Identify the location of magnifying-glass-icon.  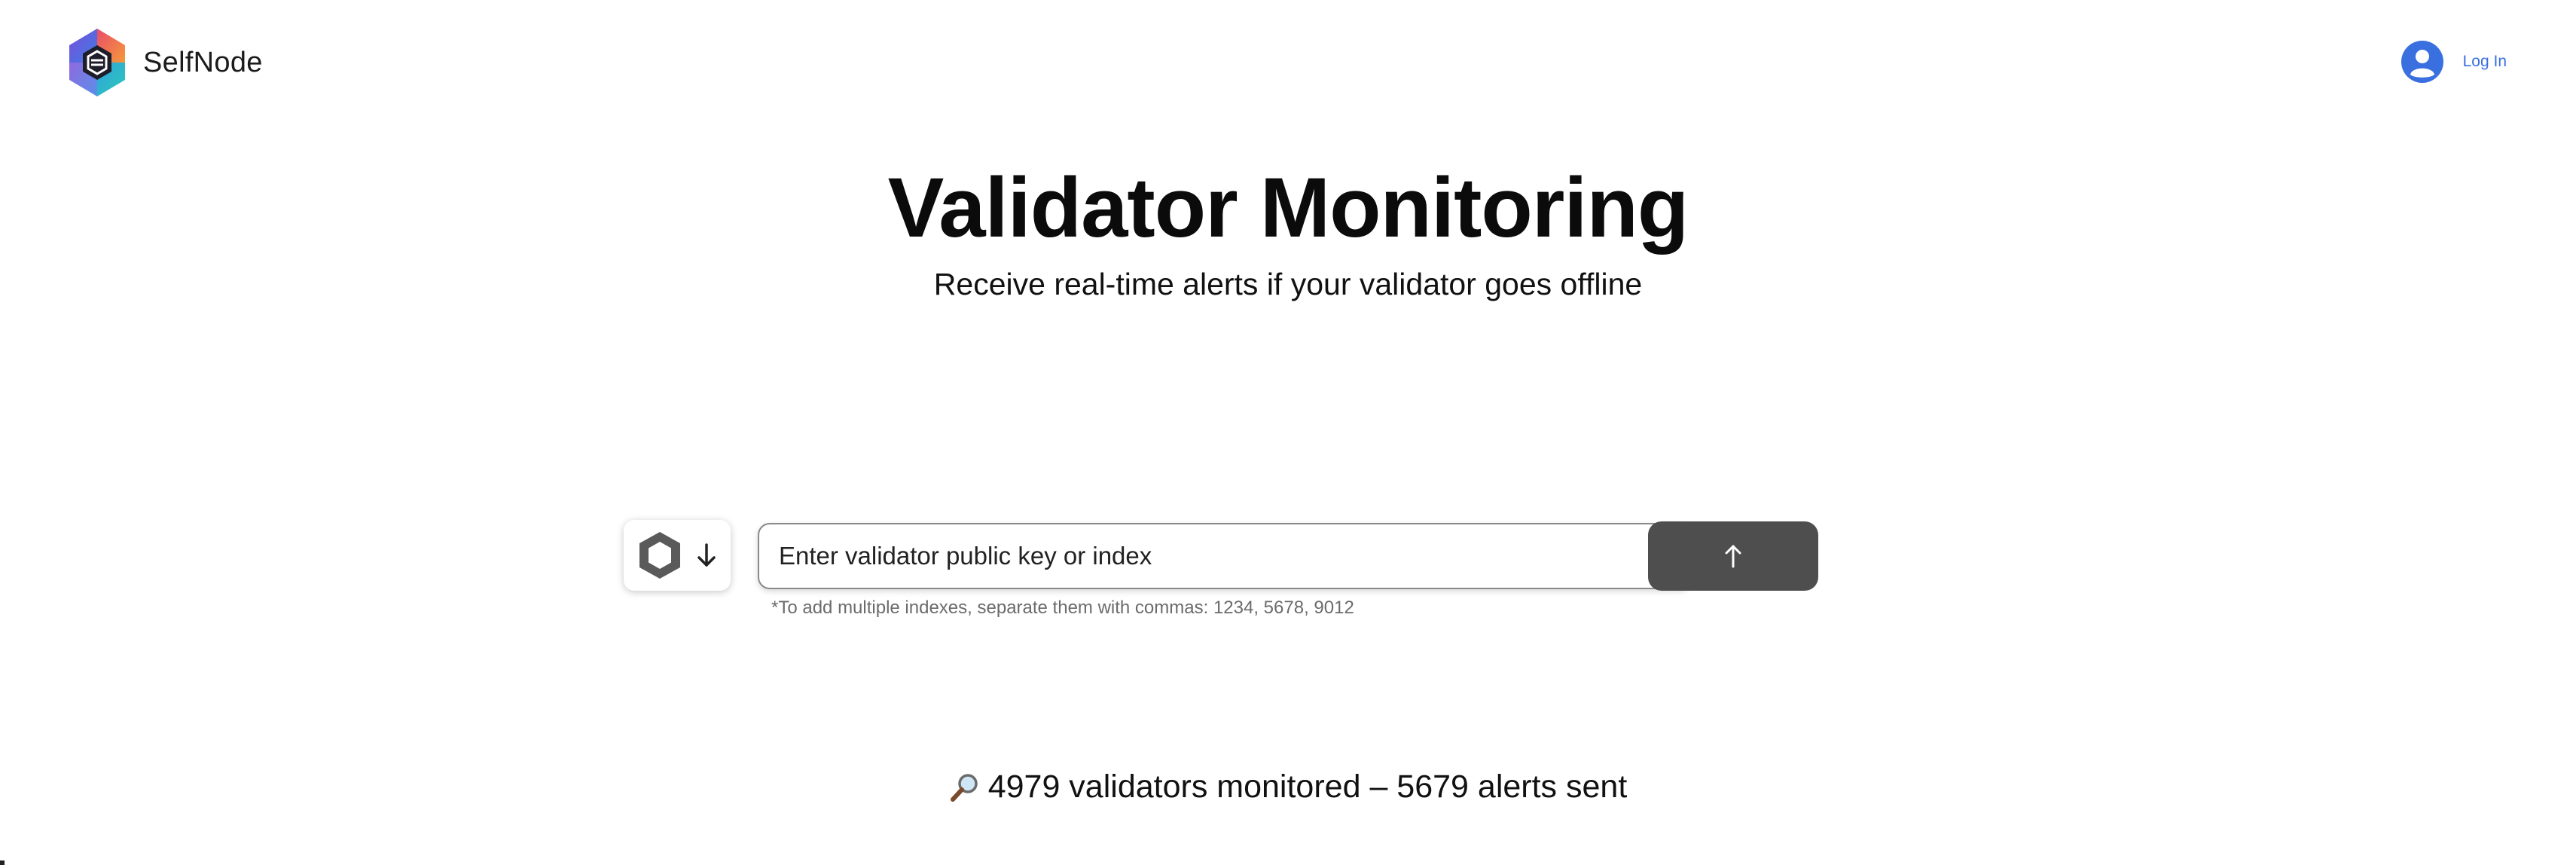
(964, 787).